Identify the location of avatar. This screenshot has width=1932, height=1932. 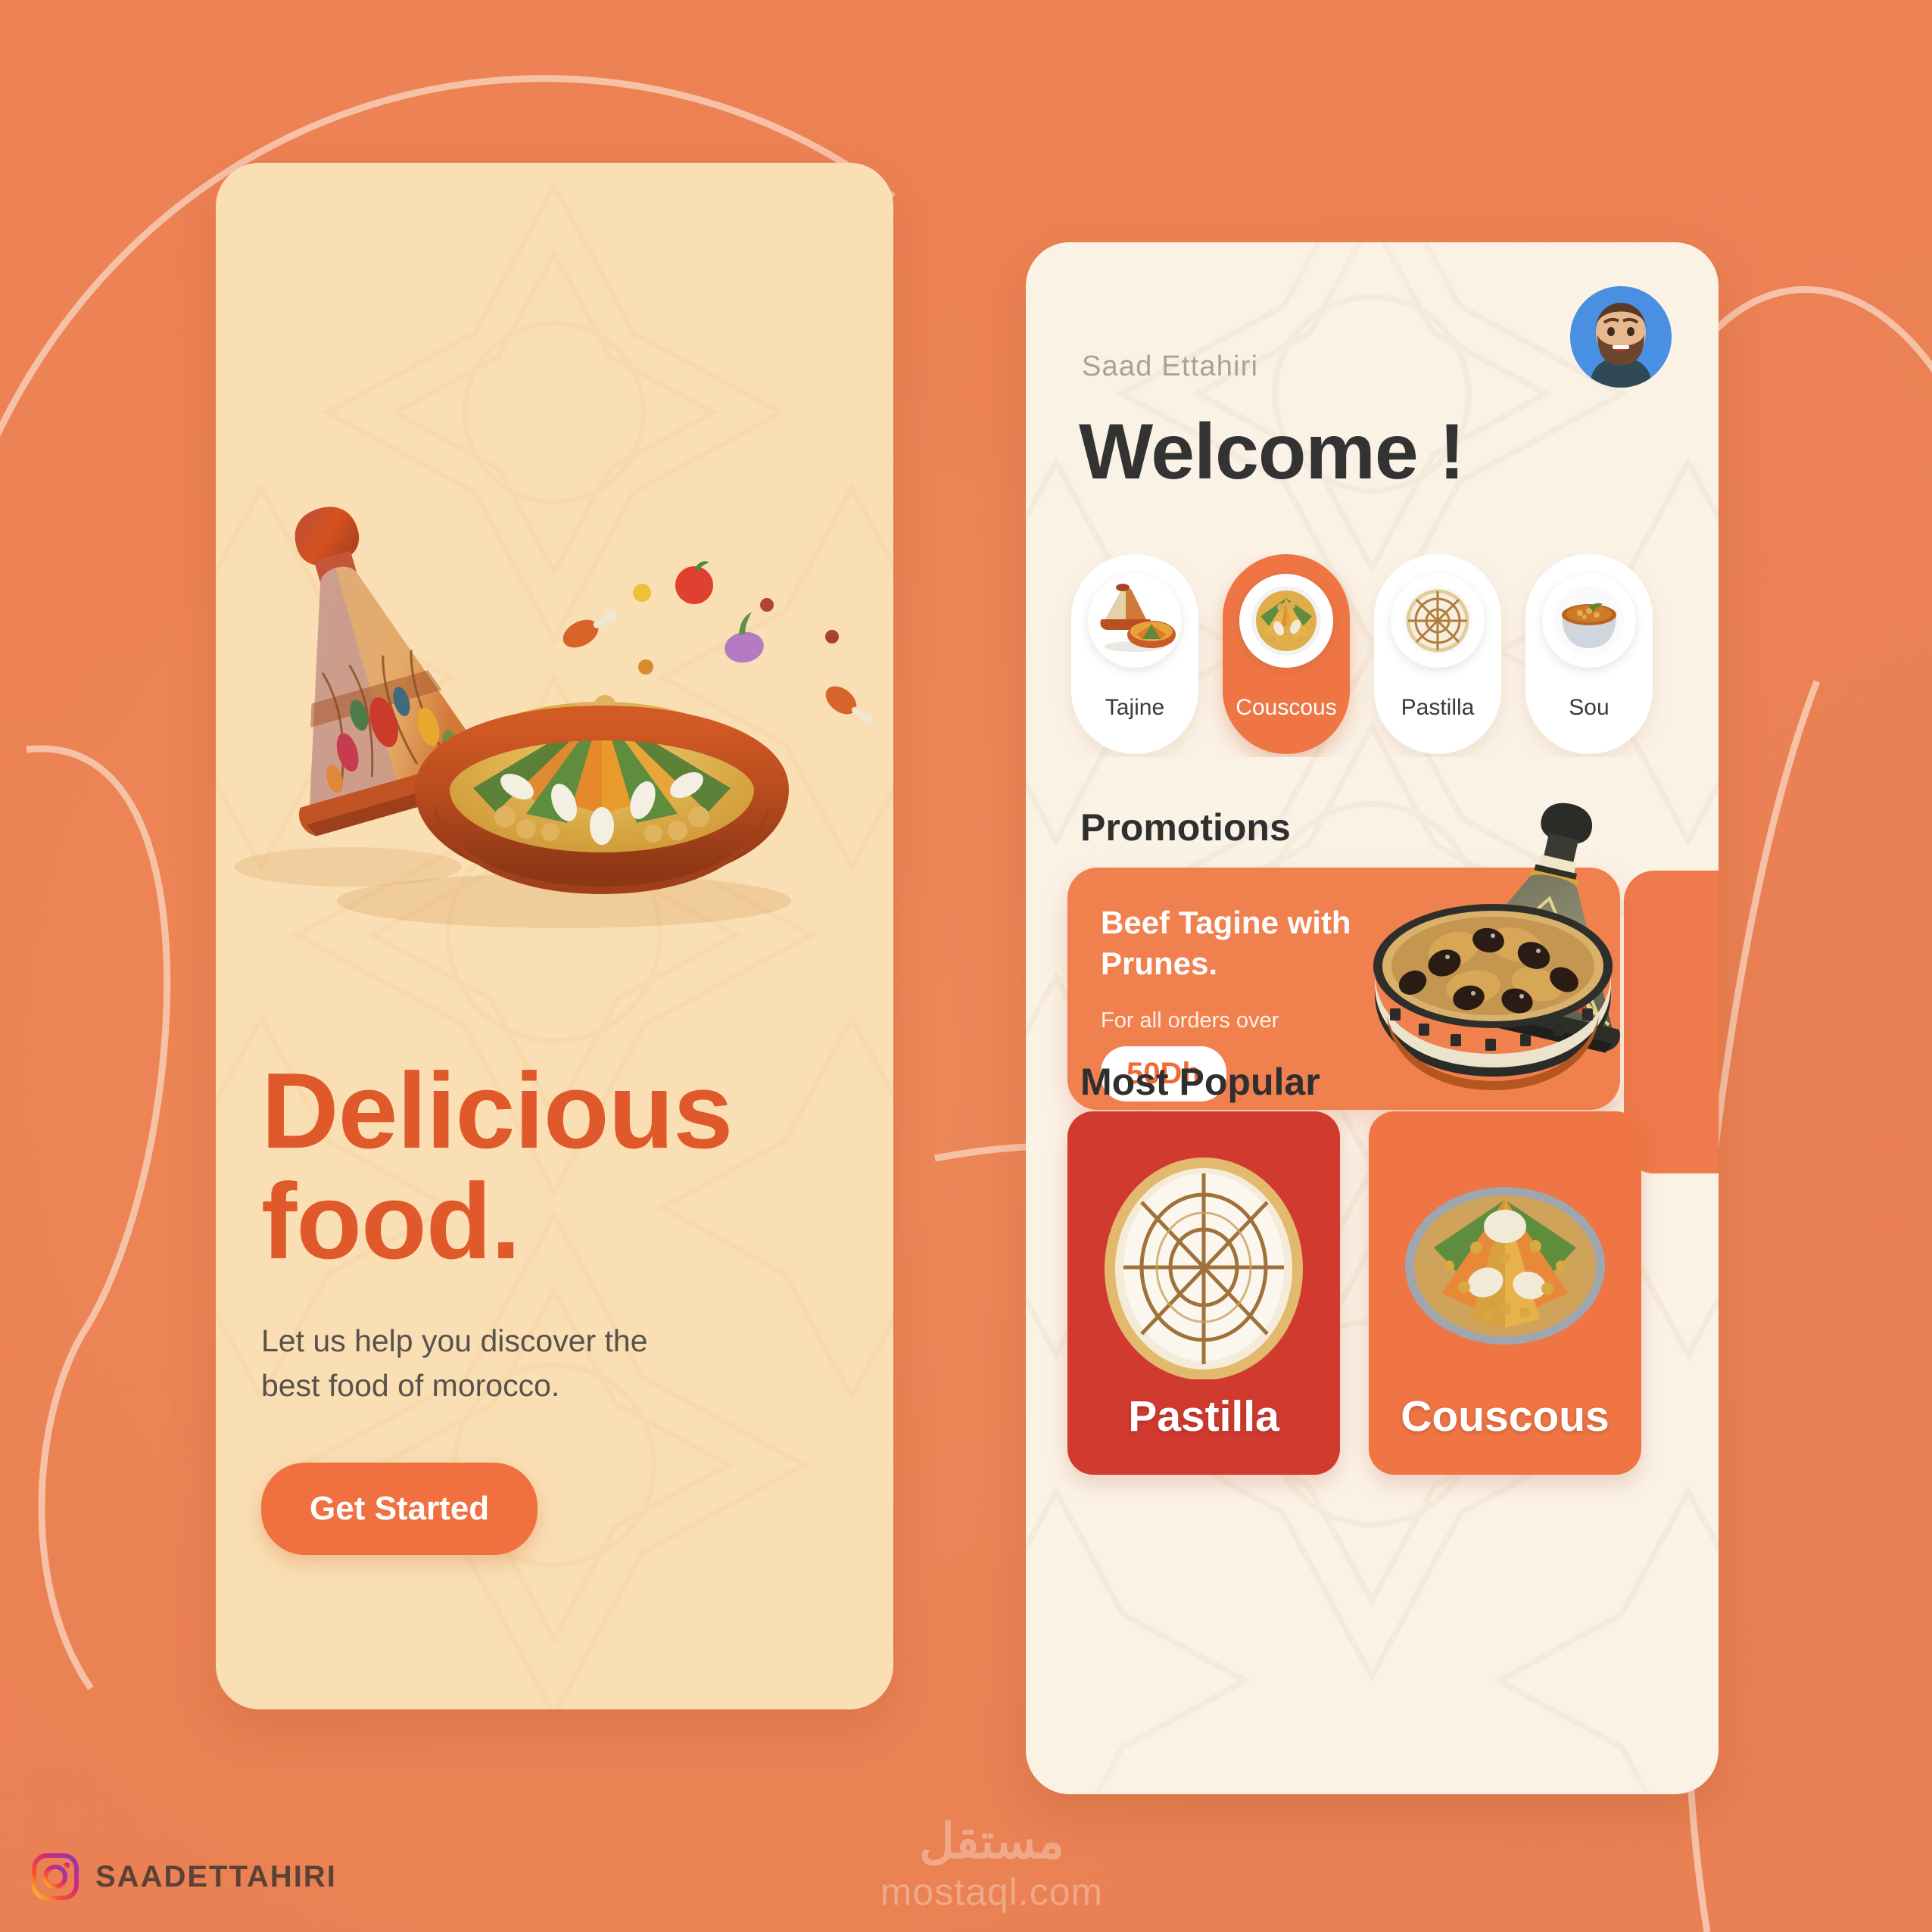
(1621, 337).